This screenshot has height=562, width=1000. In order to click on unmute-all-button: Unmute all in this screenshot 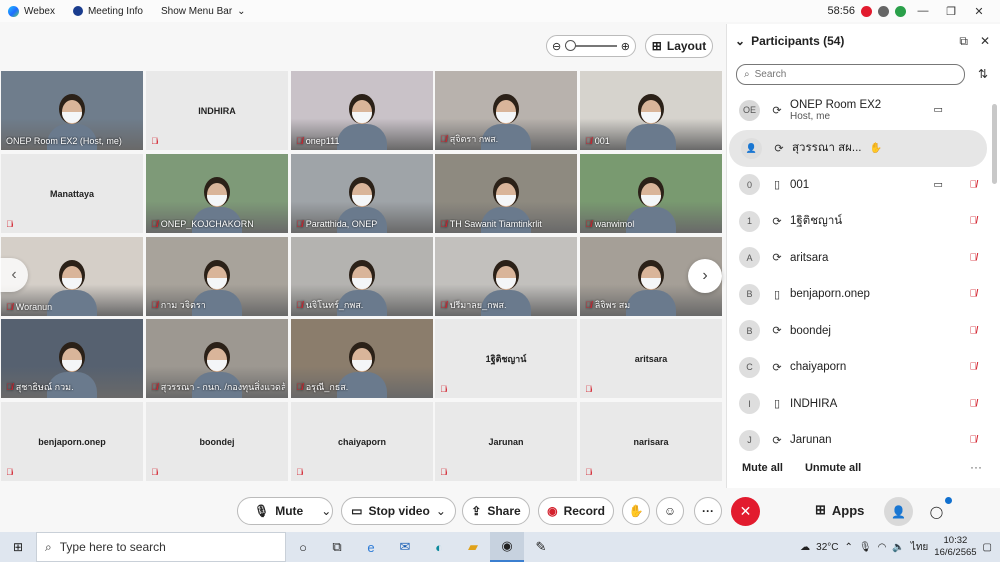, I will do `click(833, 468)`.